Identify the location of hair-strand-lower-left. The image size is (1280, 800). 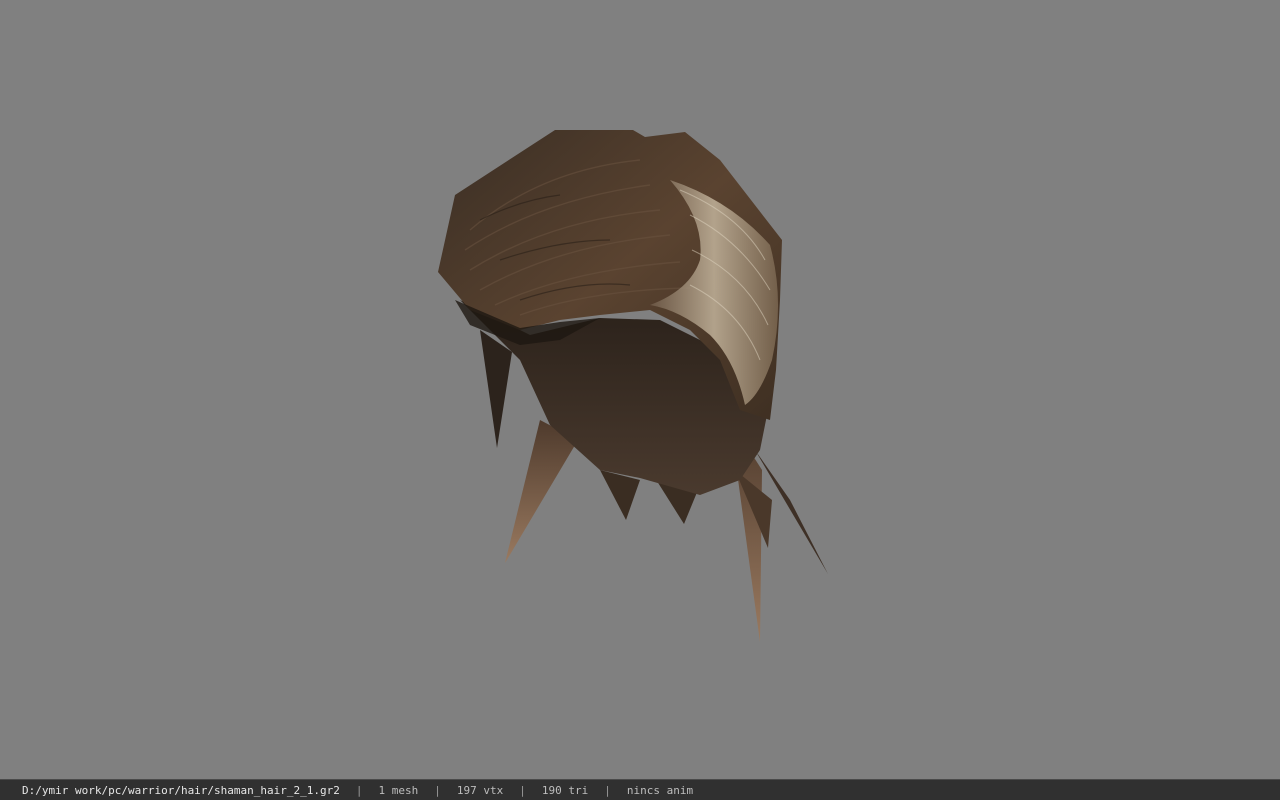
(541, 491).